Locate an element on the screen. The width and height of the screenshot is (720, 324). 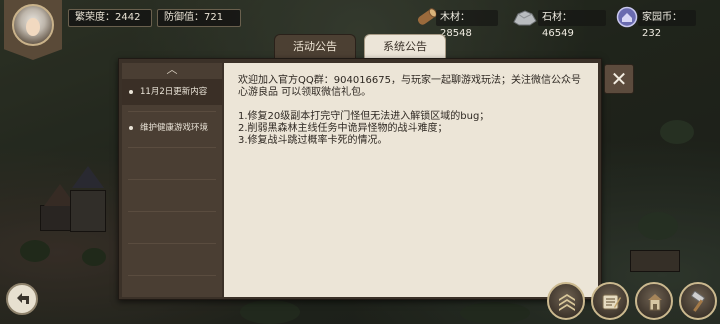
quest-button is located at coordinates (610, 301).